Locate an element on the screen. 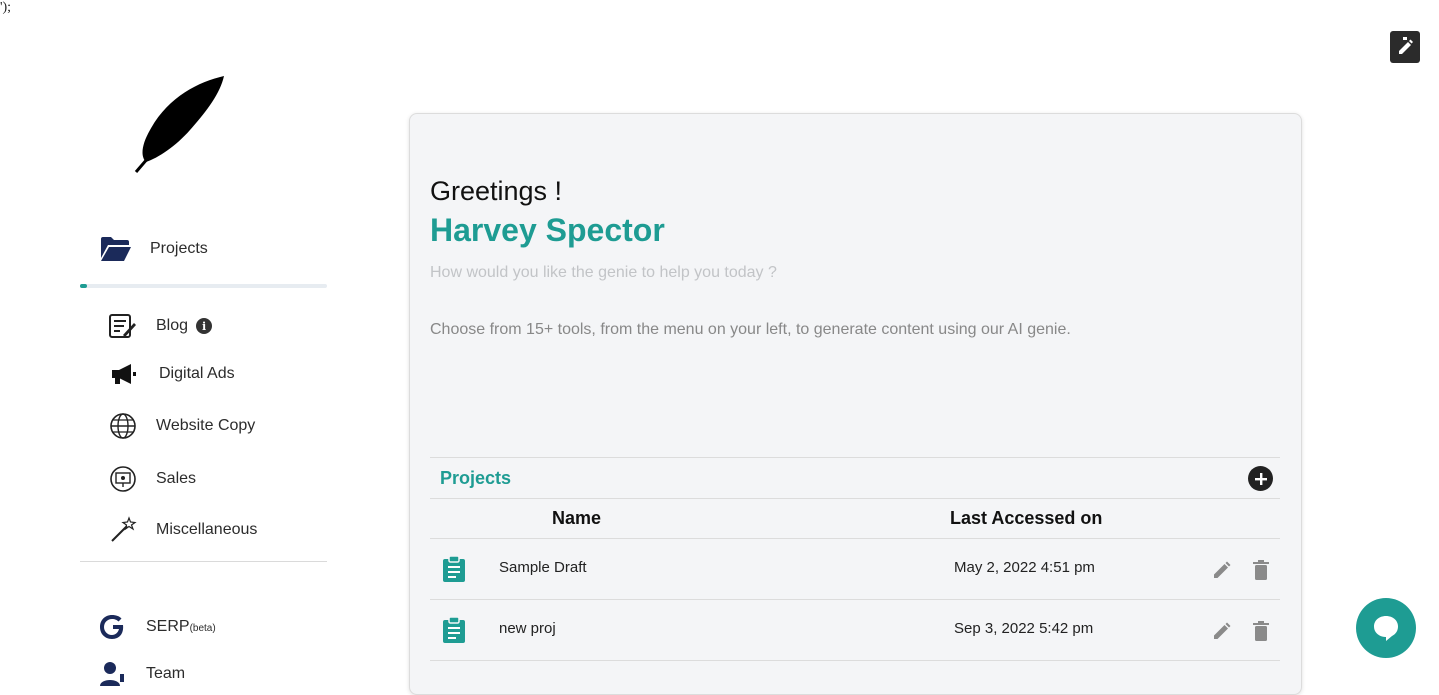 Image resolution: width=1439 pixels, height=695 pixels. sidebar-item-label: Blog is located at coordinates (172, 325).